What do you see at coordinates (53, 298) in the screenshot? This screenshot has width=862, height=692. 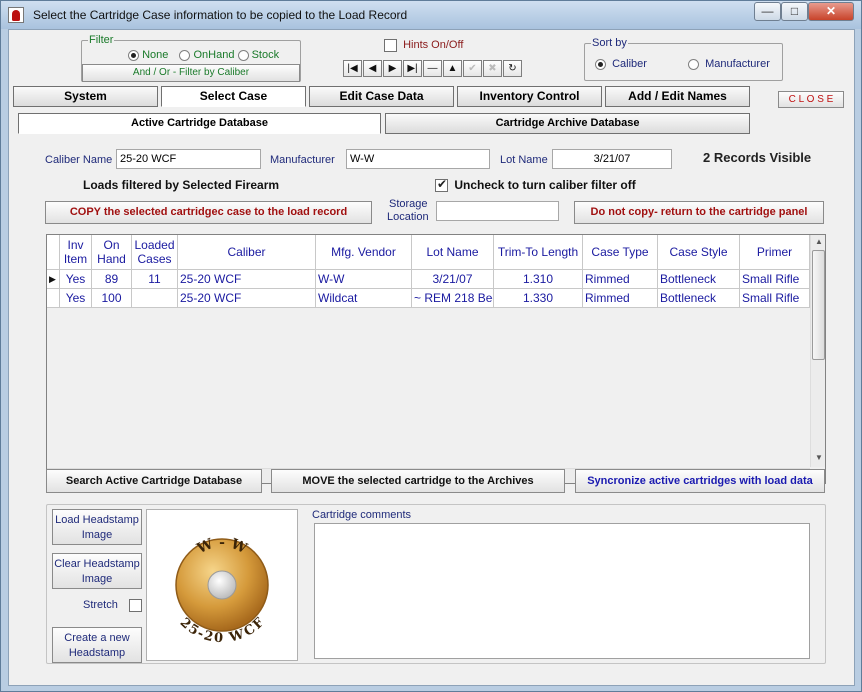 I see `row-indicator` at bounding box center [53, 298].